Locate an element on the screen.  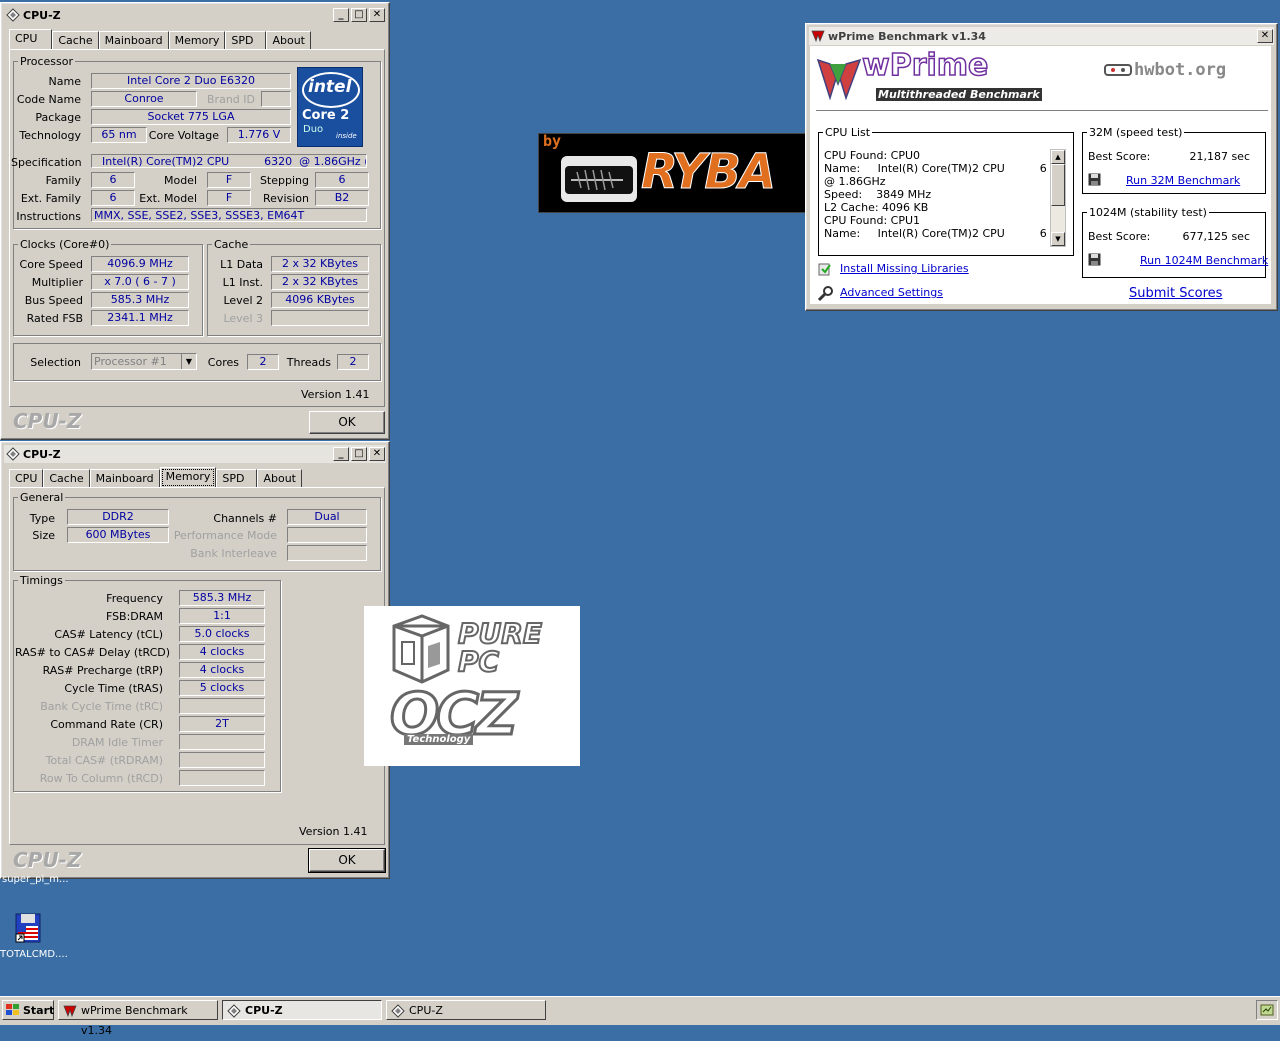
taskbar-item-cpuz: CPU-Z is located at coordinates (466, 1010).